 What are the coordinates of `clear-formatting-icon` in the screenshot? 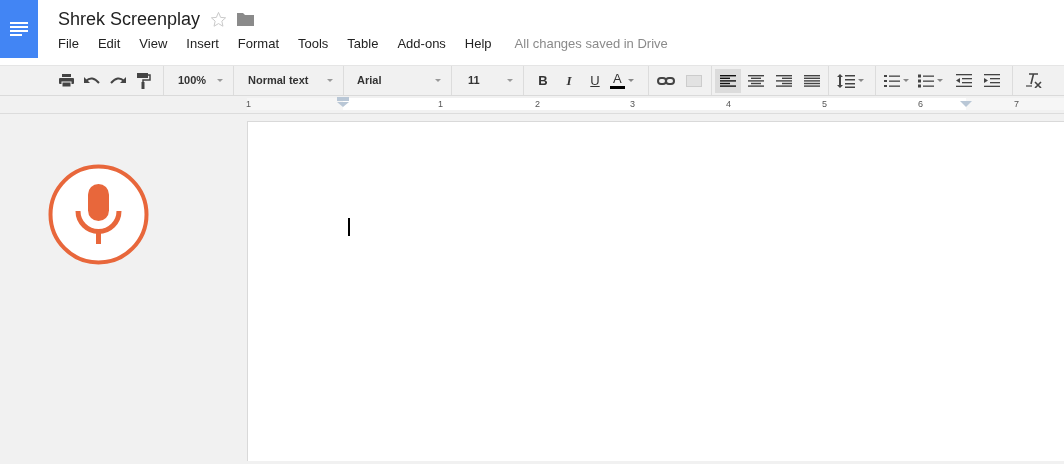 It's located at (1034, 80).